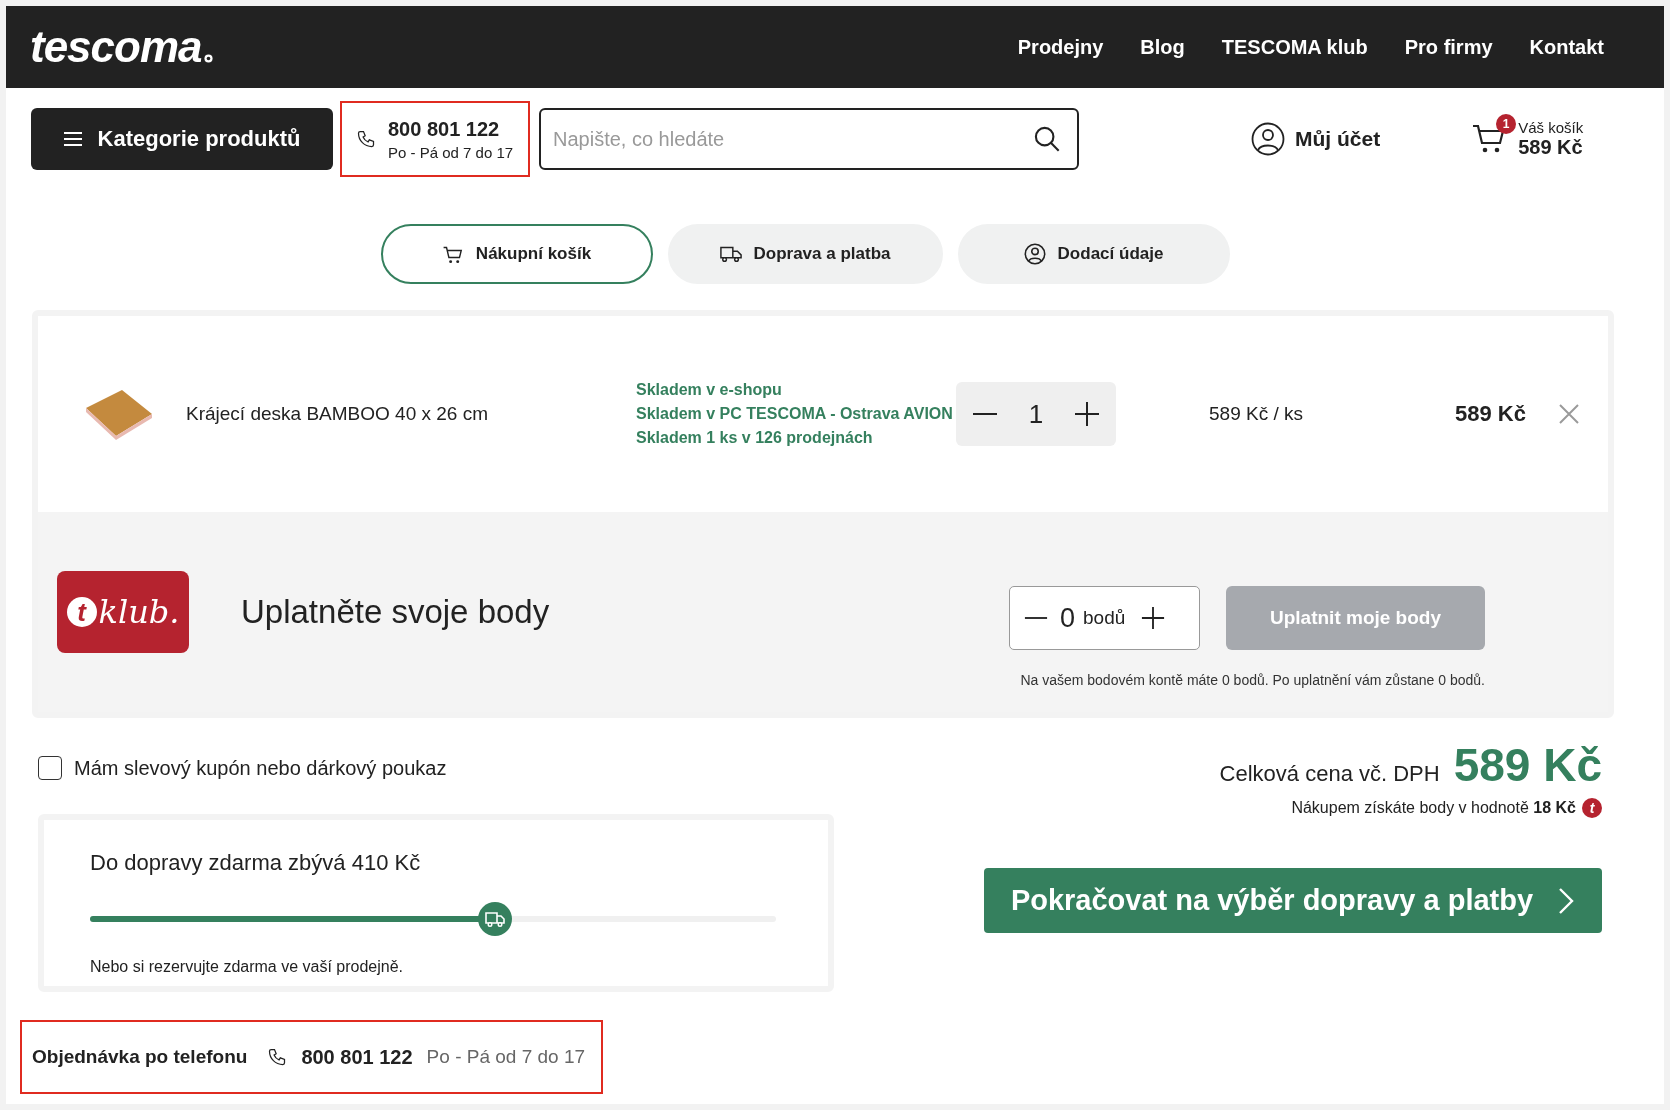 The height and width of the screenshot is (1110, 1670). I want to click on nav-link: Prodejny, so click(1060, 47).